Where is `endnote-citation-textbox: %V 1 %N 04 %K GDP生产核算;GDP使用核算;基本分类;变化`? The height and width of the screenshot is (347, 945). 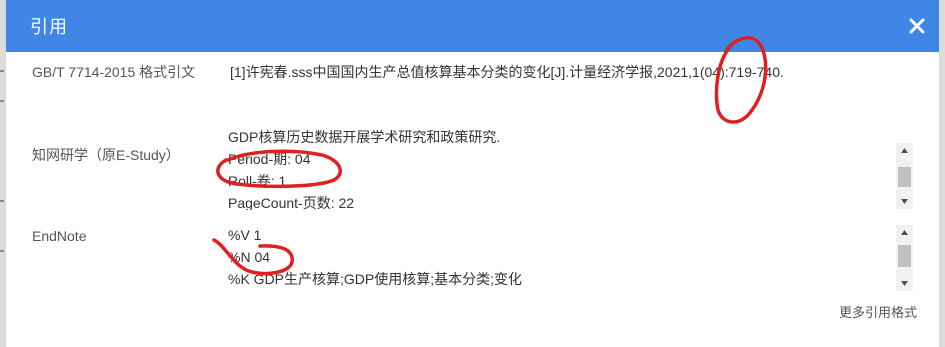
endnote-citation-textbox: %V 1 %N 04 %K GDP生产核算;GDP使用核算;基本分类;变化 is located at coordinates (558, 258).